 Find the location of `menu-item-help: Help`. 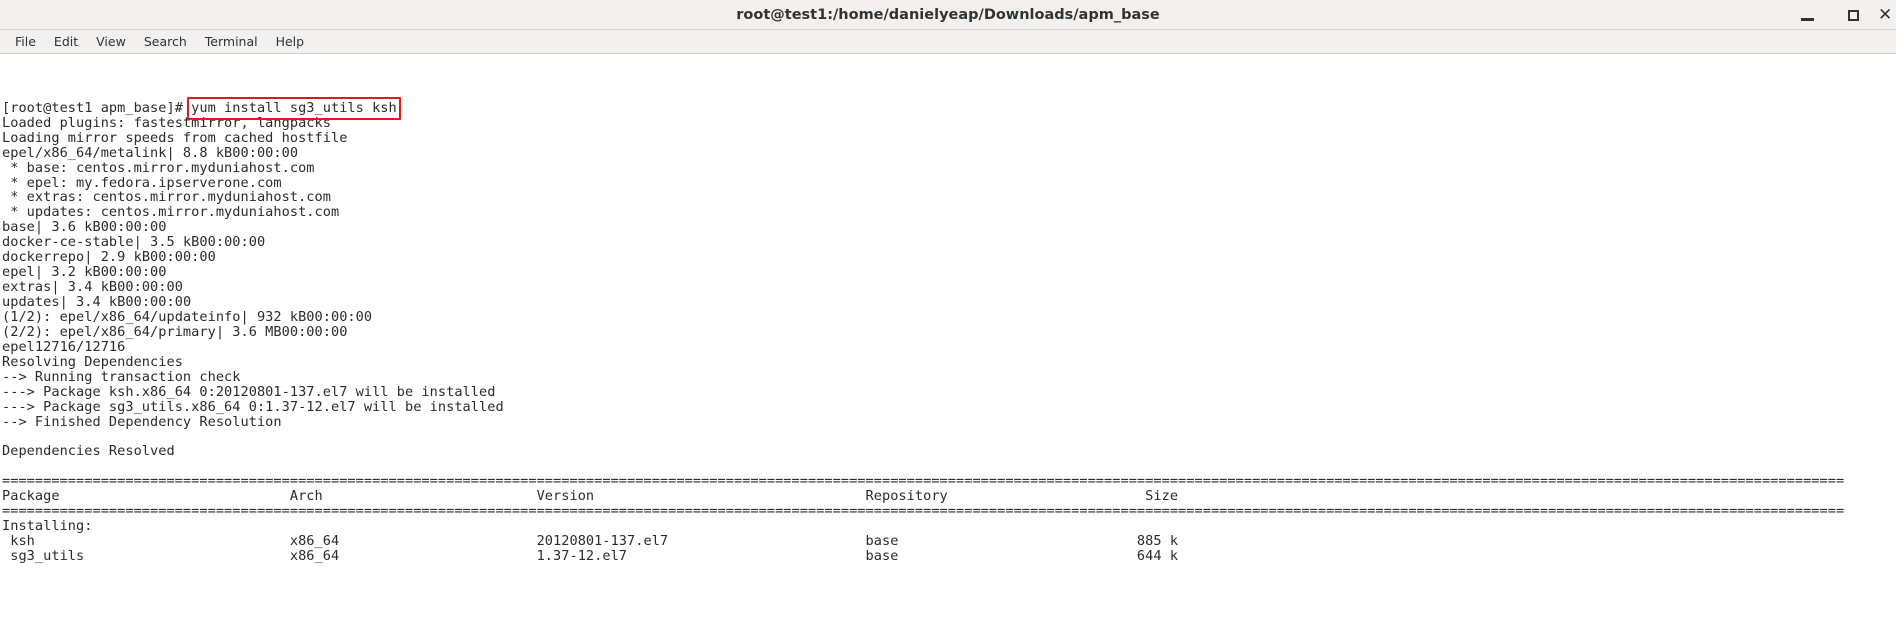

menu-item-help: Help is located at coordinates (290, 41).